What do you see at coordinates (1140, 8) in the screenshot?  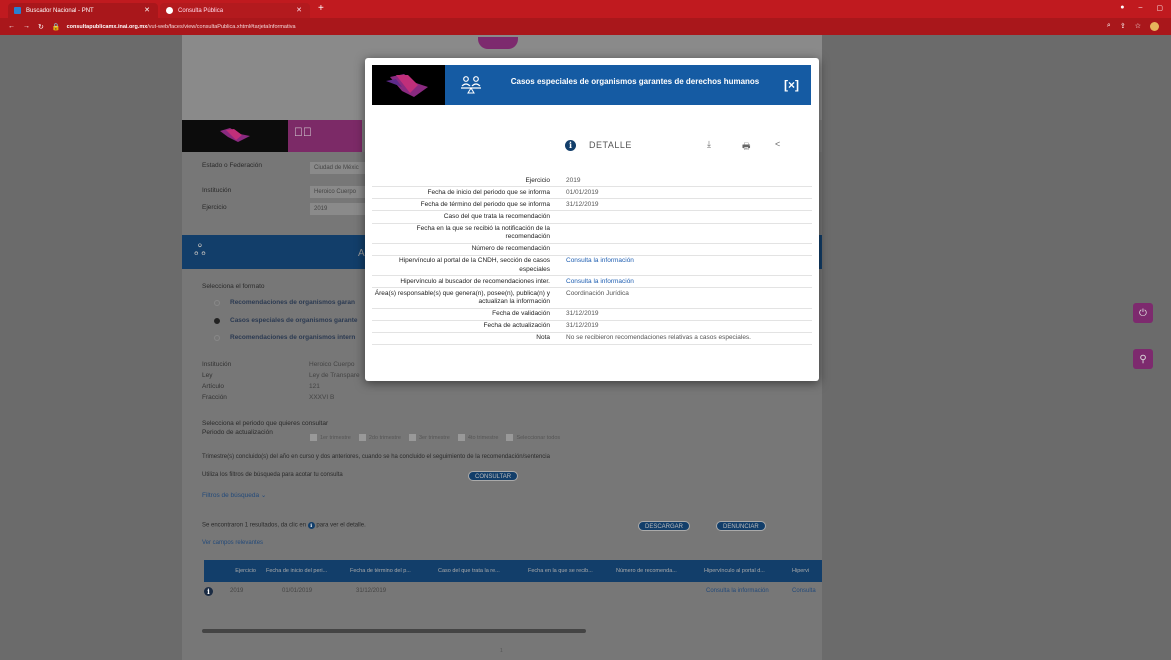 I see `minimize-icon: –` at bounding box center [1140, 8].